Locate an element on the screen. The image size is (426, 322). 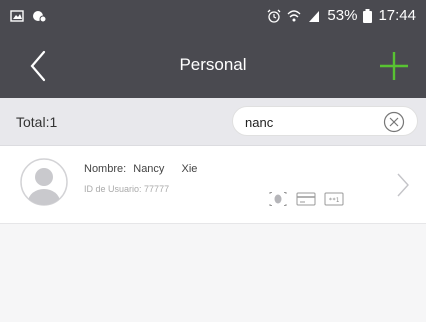
user-name-line: Nombre: Nancy Xie is located at coordinates (140, 169).